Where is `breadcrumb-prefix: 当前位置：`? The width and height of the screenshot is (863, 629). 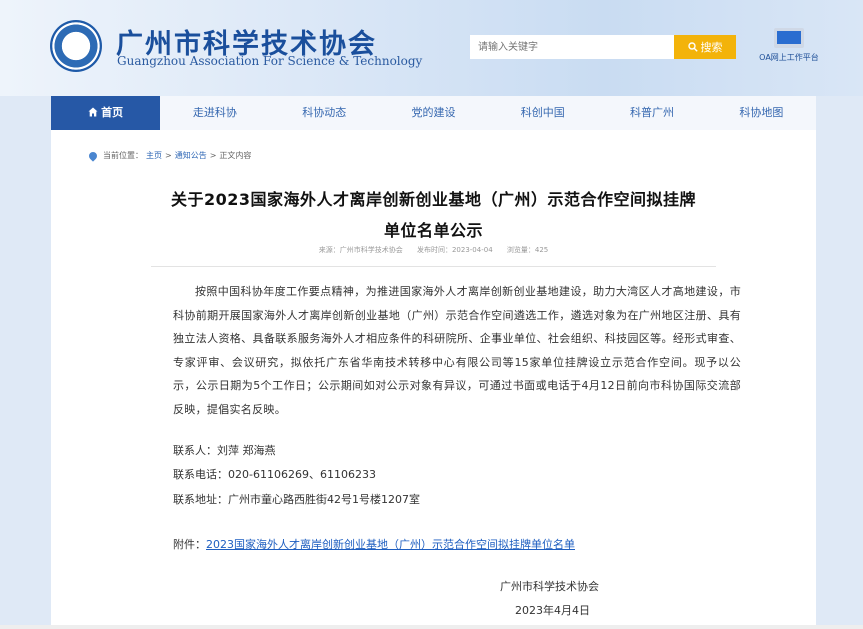 breadcrumb-prefix: 当前位置： is located at coordinates (123, 155).